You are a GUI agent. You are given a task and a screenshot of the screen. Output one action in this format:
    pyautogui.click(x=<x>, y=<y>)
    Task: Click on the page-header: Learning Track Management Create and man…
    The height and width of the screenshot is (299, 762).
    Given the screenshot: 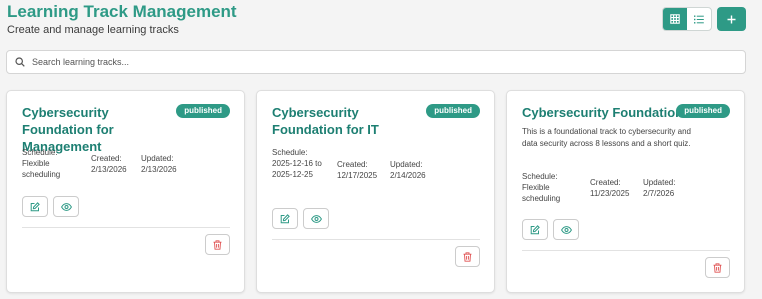 What is the action you would take?
    pyautogui.click(x=122, y=20)
    